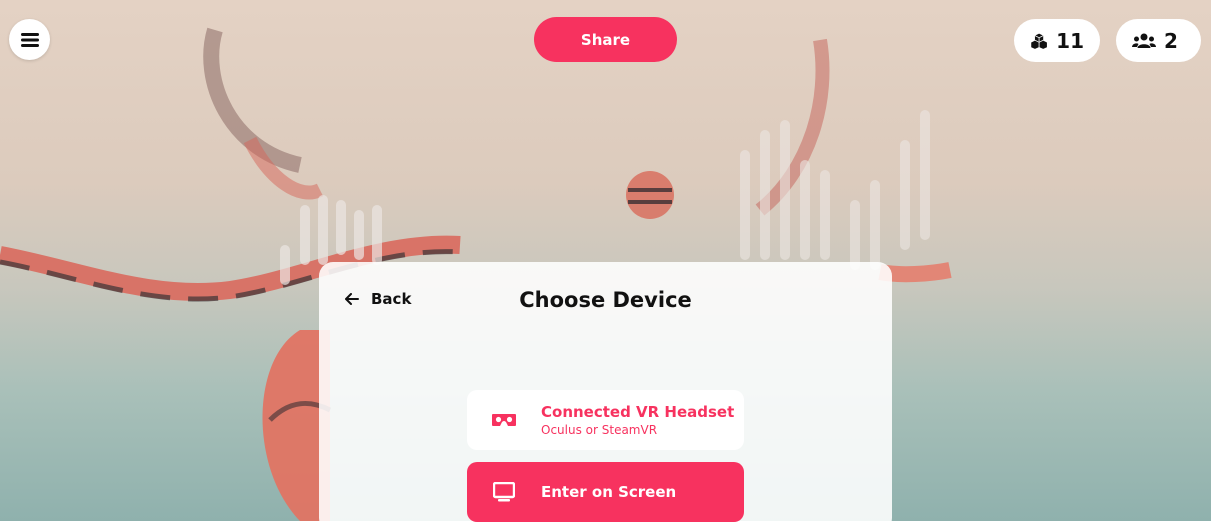 The height and width of the screenshot is (532, 1211). I want to click on screen-option-label: Enter on Screen, so click(609, 492).